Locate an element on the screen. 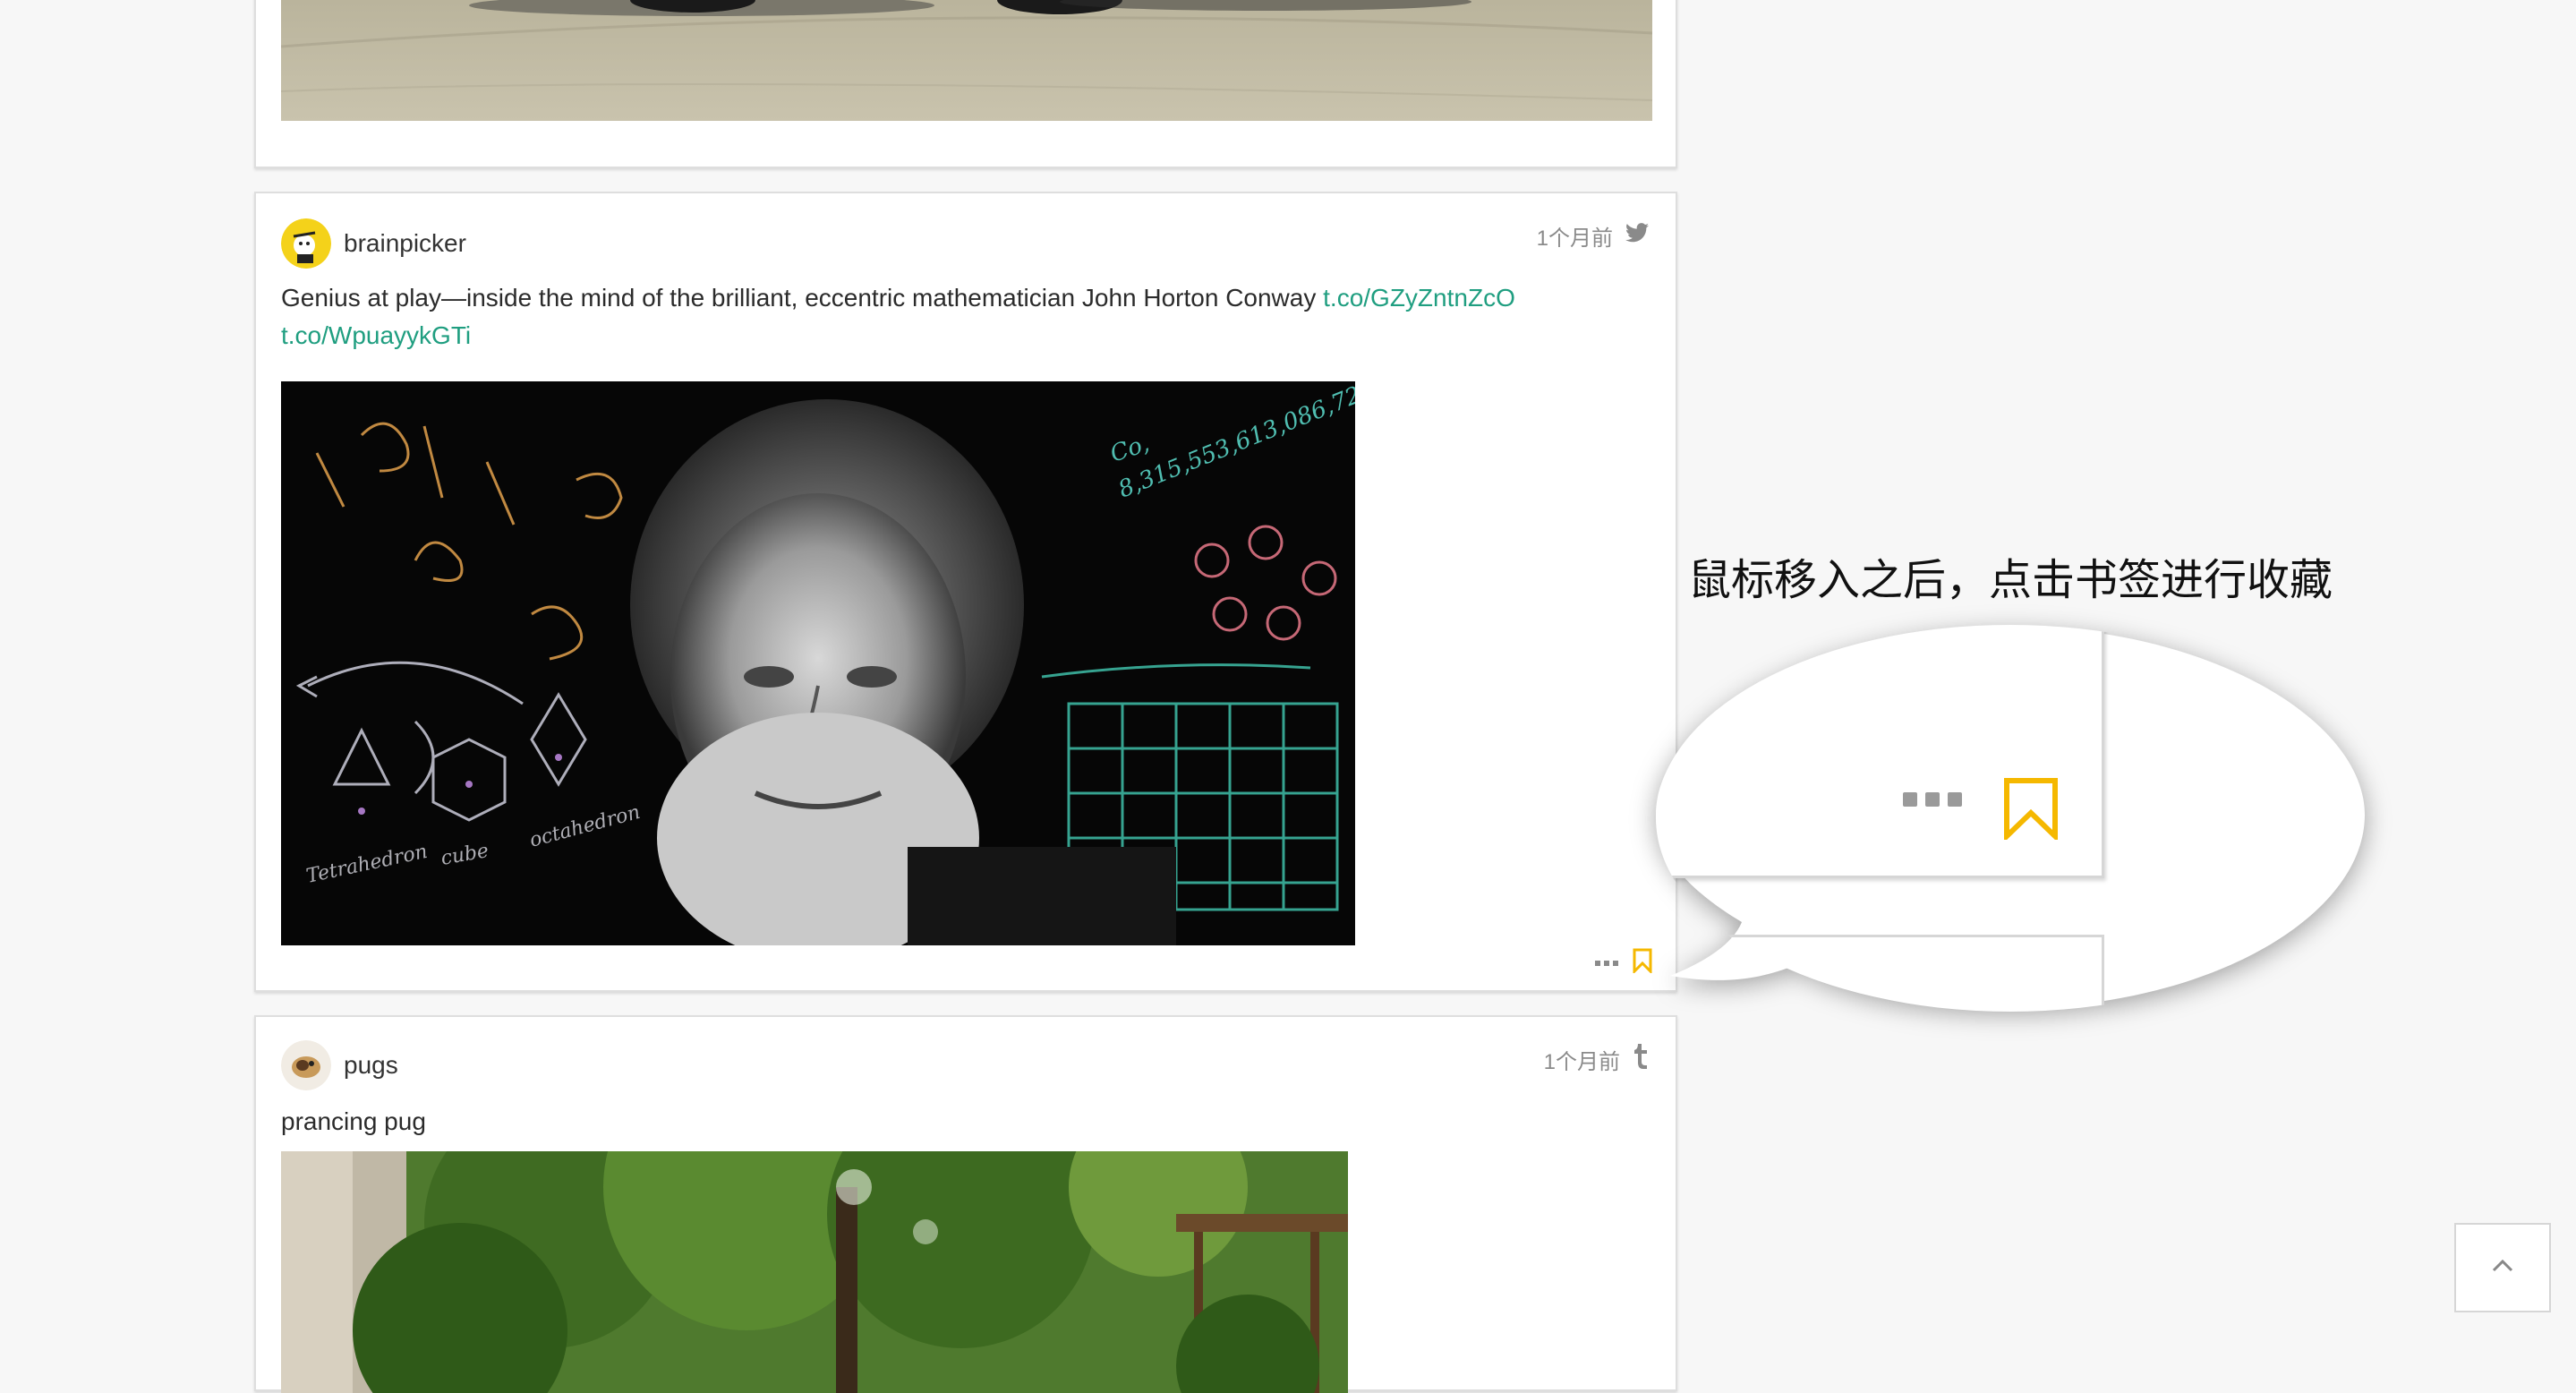 This screenshot has height=1393, width=2576. post-header: brainpicker is located at coordinates (373, 243).